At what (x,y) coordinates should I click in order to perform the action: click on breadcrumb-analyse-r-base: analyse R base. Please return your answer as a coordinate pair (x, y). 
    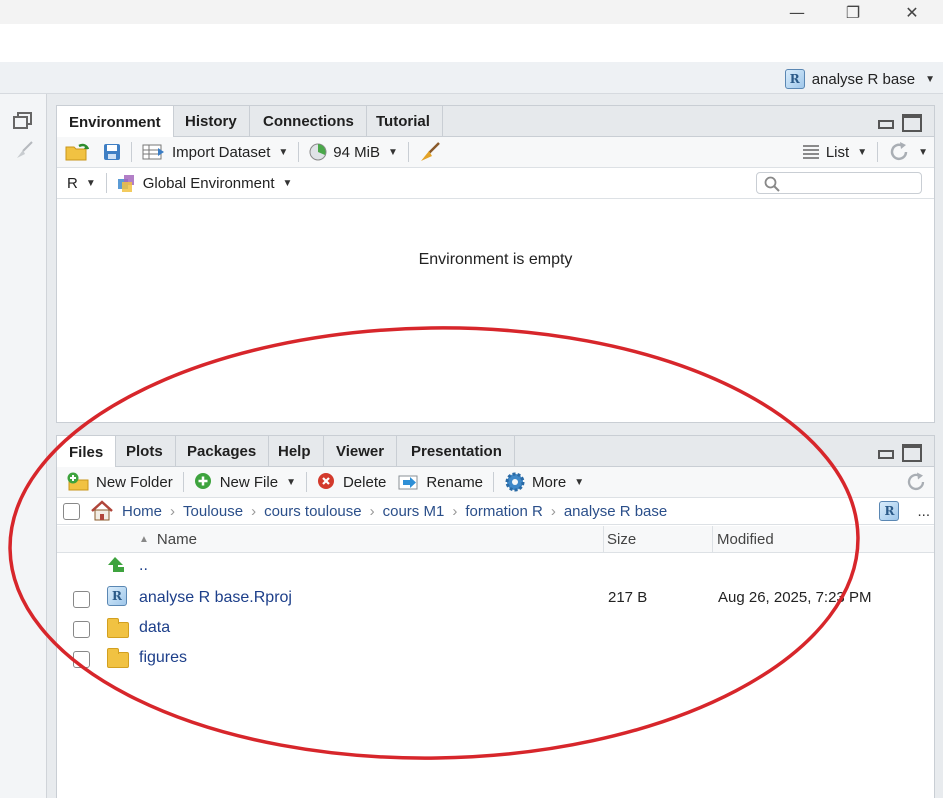
    Looking at the image, I should click on (615, 511).